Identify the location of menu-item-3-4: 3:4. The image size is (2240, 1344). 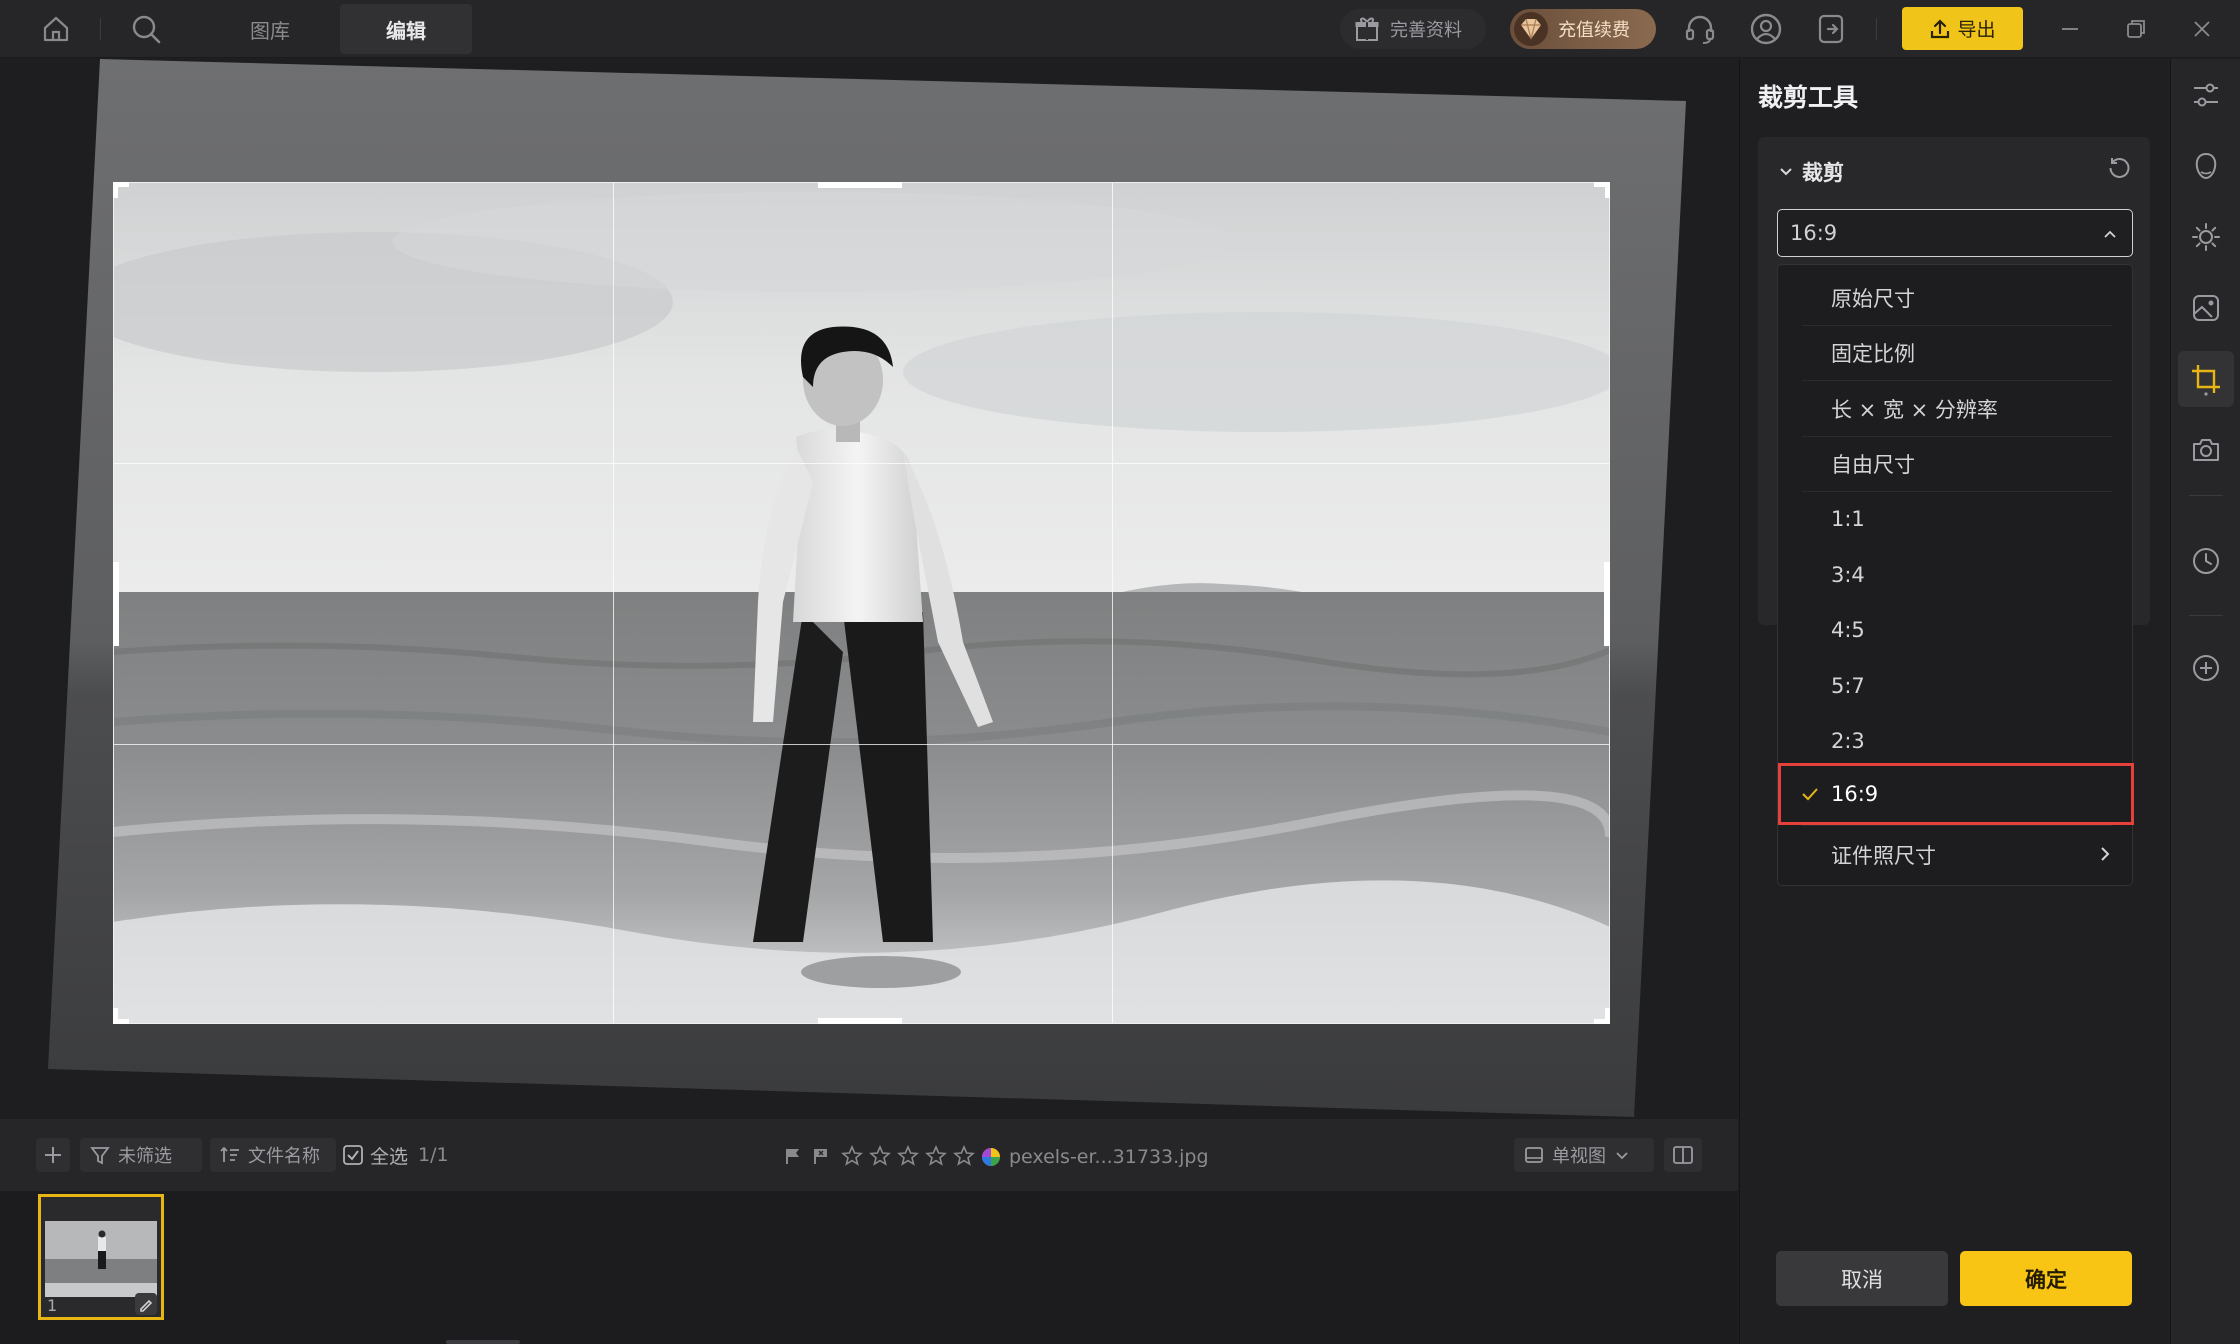
(1956, 574).